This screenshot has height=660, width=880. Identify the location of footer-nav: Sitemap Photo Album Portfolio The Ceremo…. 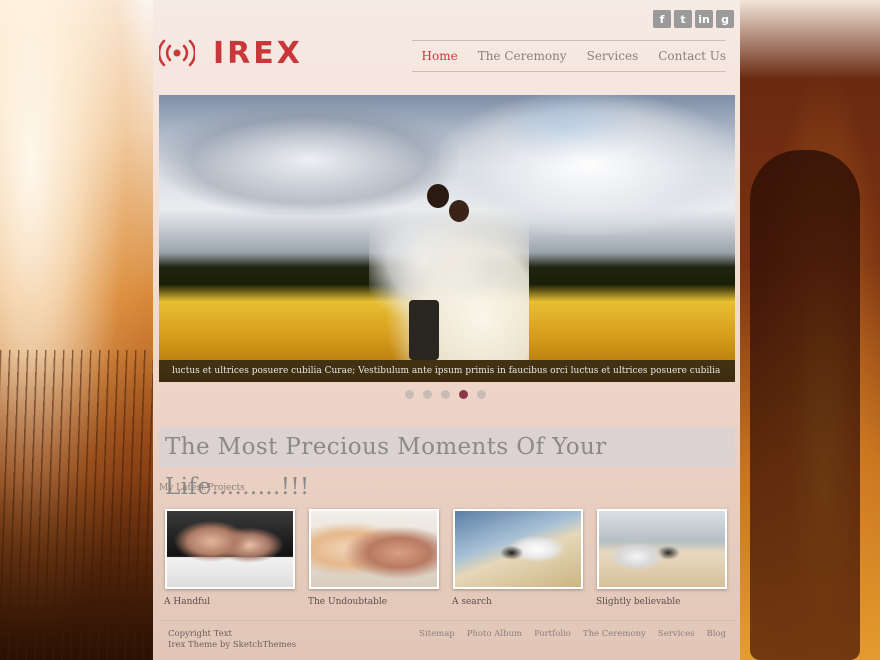
(572, 634).